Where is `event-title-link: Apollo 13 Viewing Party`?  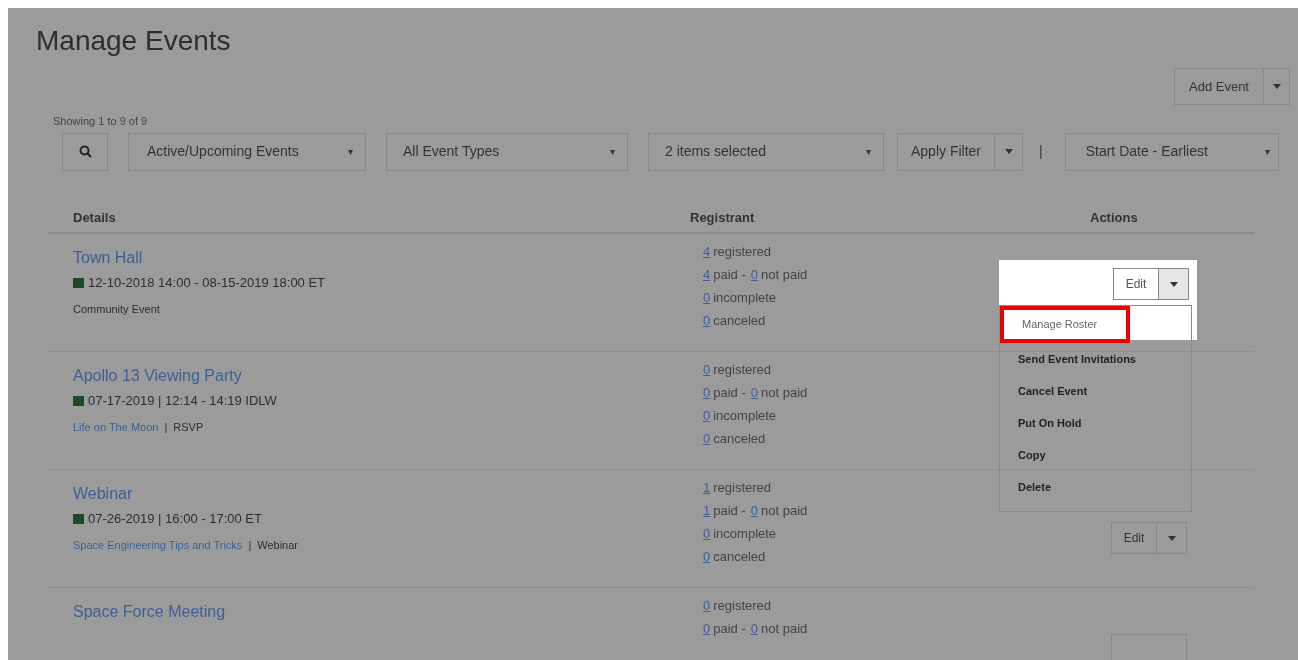
event-title-link: Apollo 13 Viewing Party is located at coordinates (157, 376).